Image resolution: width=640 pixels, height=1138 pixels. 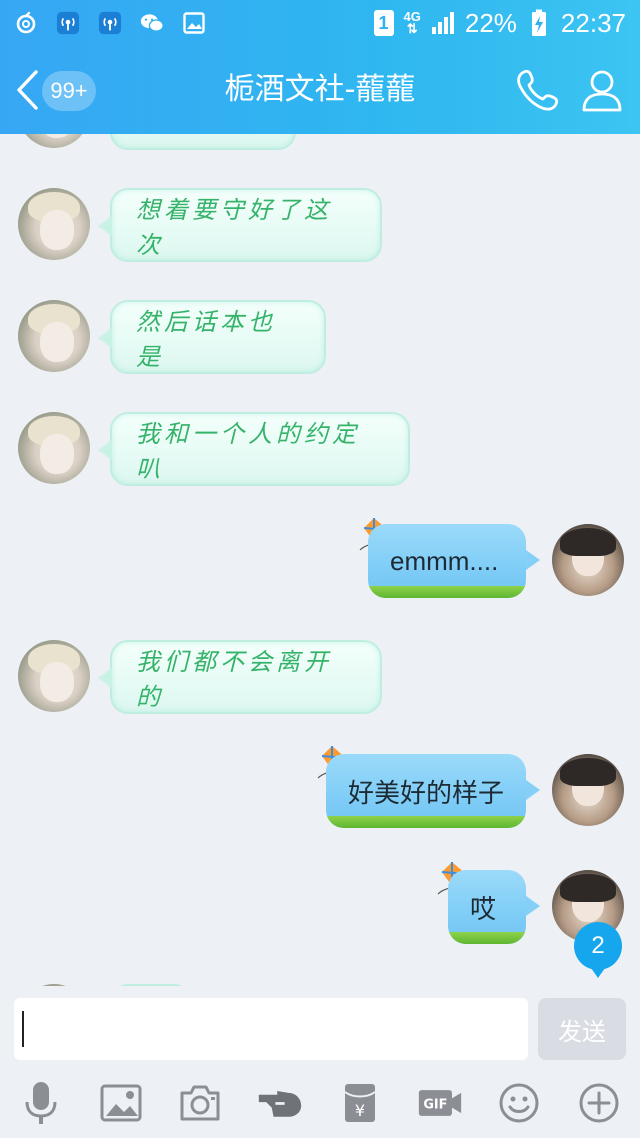 What do you see at coordinates (271, 1029) in the screenshot?
I see `message-input` at bounding box center [271, 1029].